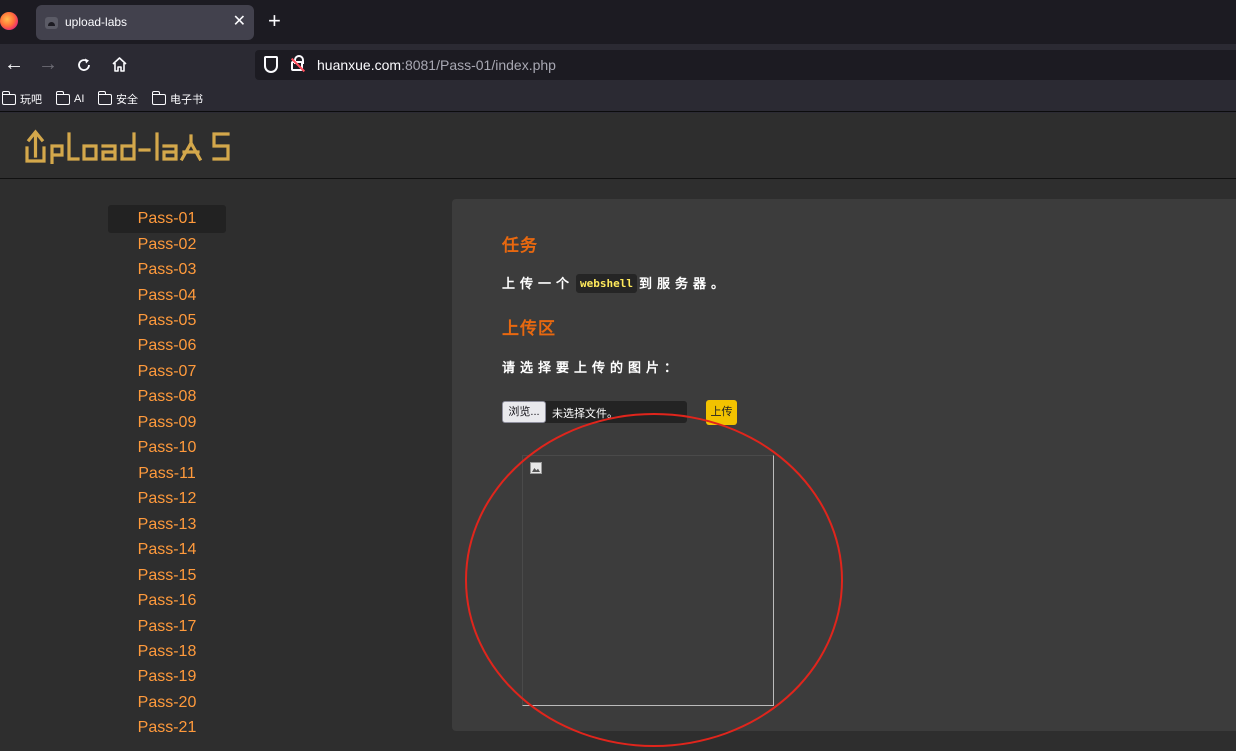 The width and height of the screenshot is (1236, 751). Describe the element at coordinates (186, 100) in the screenshot. I see `bookmark-label: 电子书` at that location.